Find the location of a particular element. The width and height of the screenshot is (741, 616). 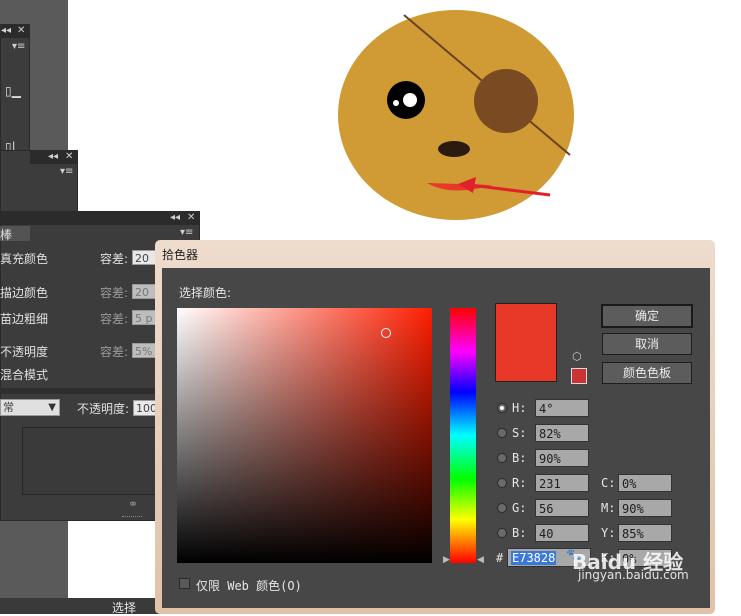

magenta-label: M: is located at coordinates (608, 508).